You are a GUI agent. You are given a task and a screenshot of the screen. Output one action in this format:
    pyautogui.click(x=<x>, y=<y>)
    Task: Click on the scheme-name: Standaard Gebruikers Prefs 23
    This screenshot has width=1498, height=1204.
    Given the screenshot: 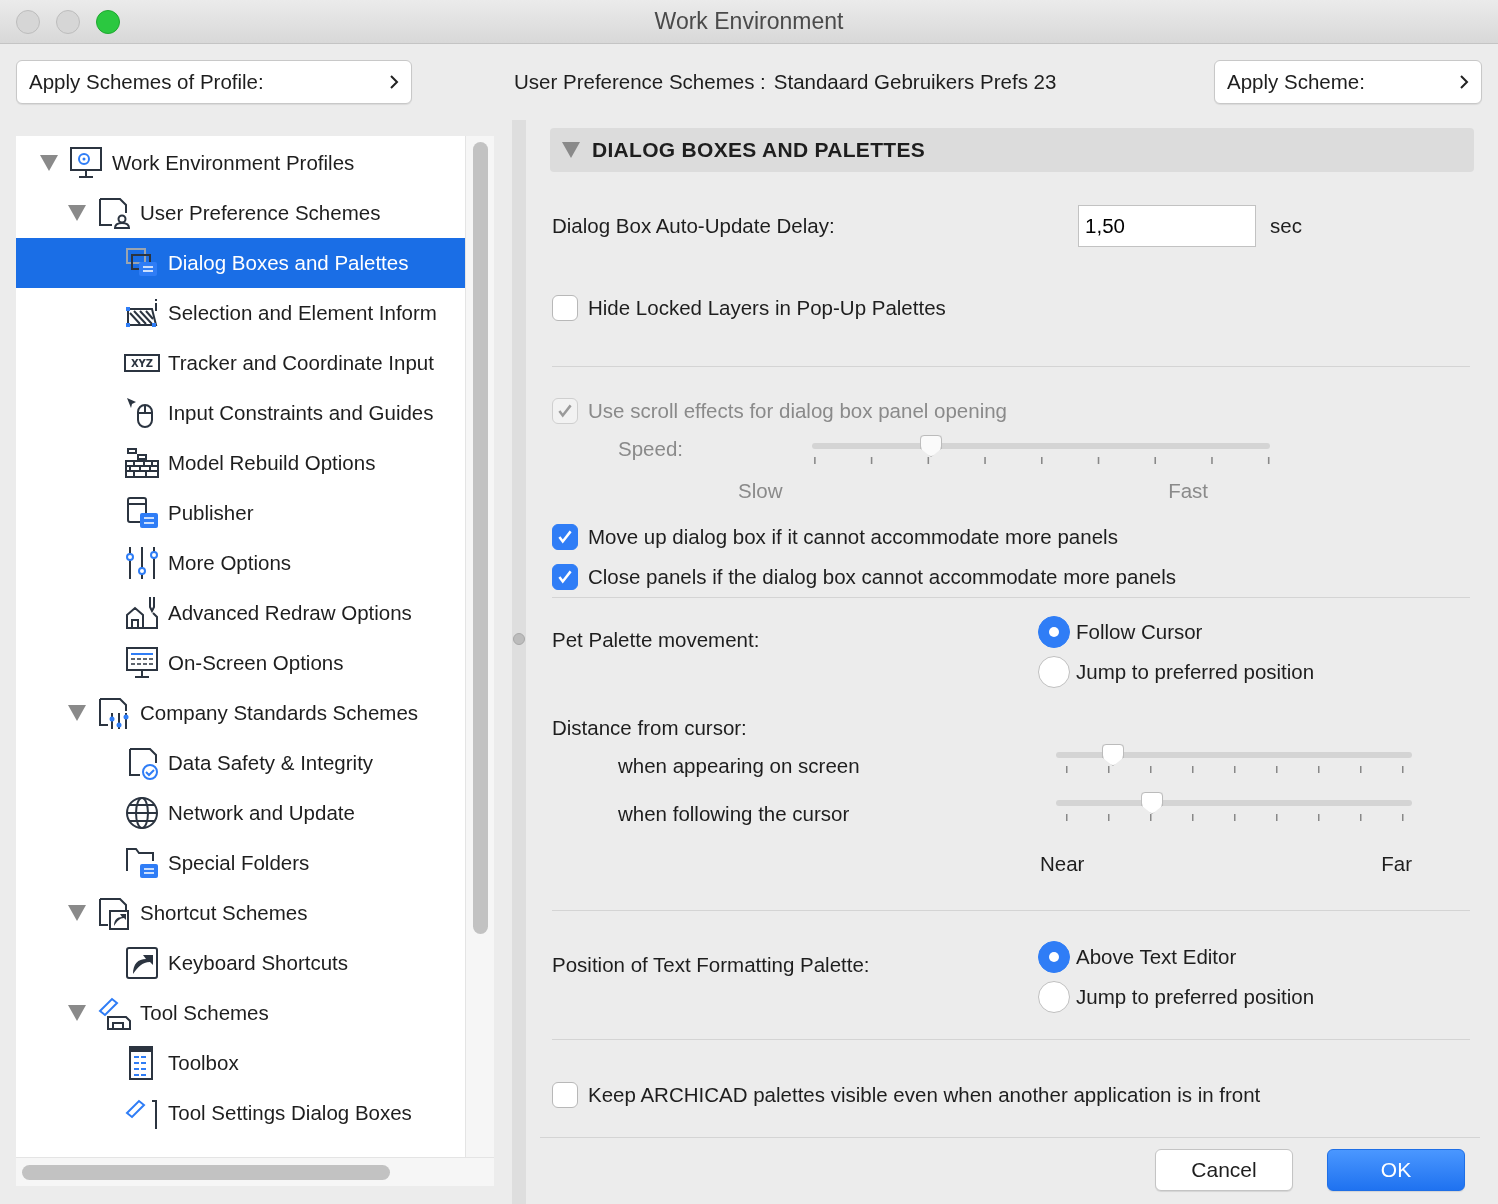 What is the action you would take?
    pyautogui.click(x=915, y=82)
    